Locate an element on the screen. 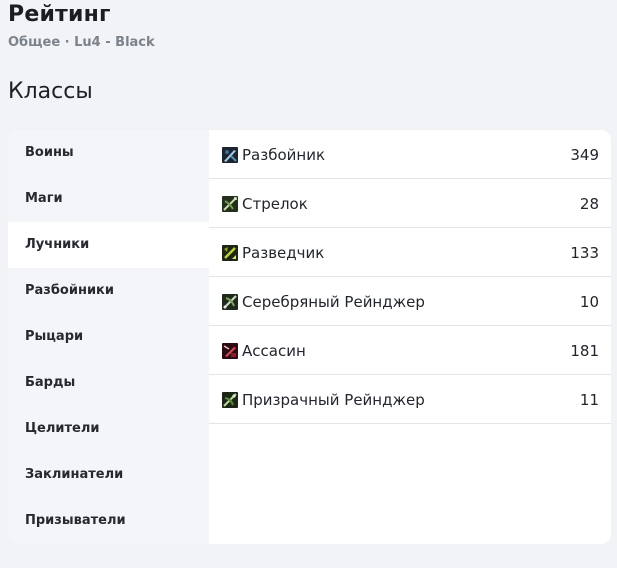  class-row: Серебряный Рейнджер 10 is located at coordinates (410, 301).